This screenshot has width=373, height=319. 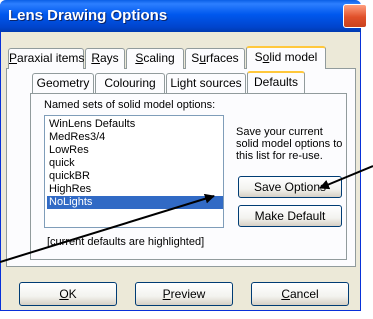 I want to click on tab-defaults: Defaults, so click(x=276, y=82).